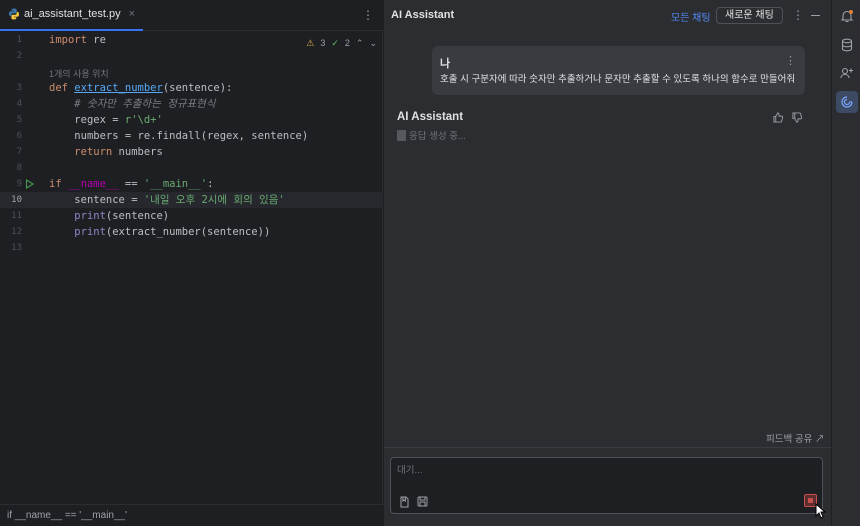 The width and height of the screenshot is (860, 526). Describe the element at coordinates (749, 15) in the screenshot. I see `new-chat-button: 새로운 채팅` at that location.